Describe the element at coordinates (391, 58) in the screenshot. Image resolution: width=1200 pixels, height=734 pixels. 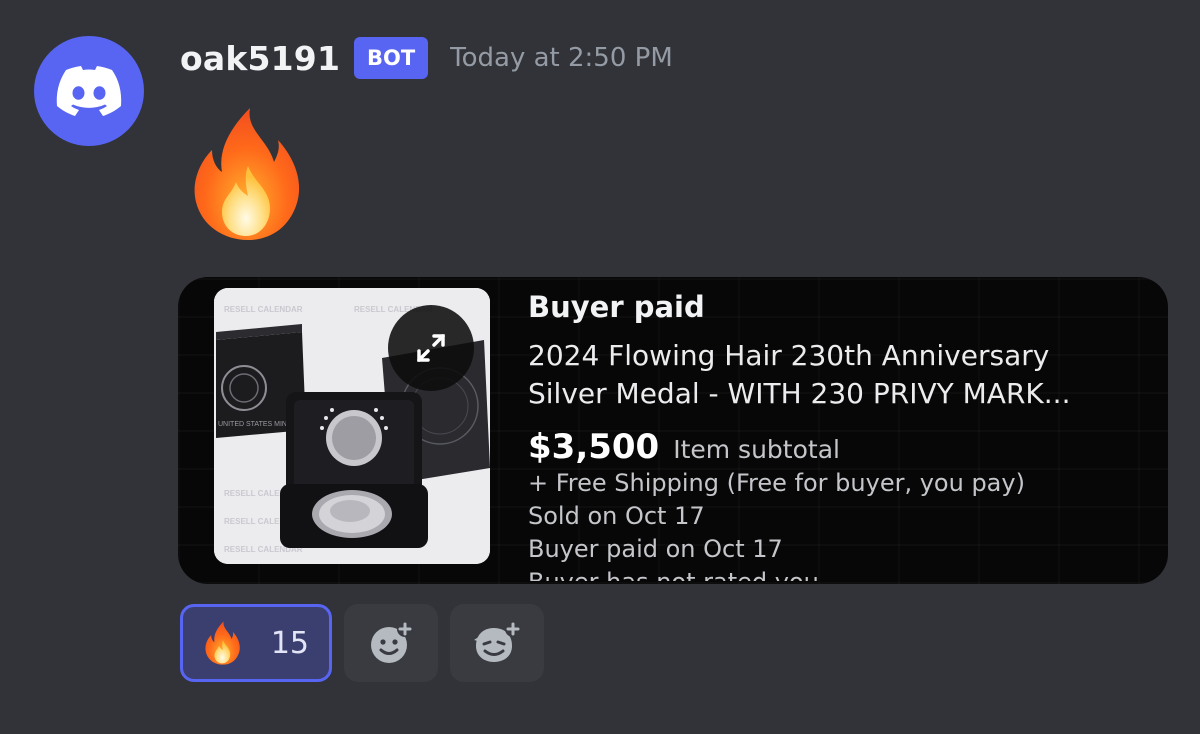
I see `bot-badge: BOT` at that location.